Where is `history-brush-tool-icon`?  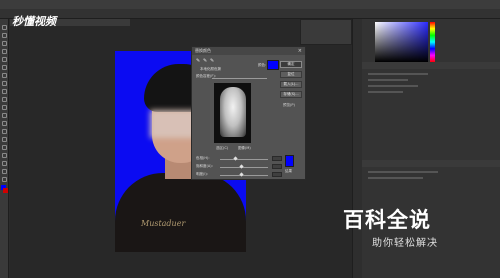
history-brush-tool-icon is located at coordinates (4, 99).